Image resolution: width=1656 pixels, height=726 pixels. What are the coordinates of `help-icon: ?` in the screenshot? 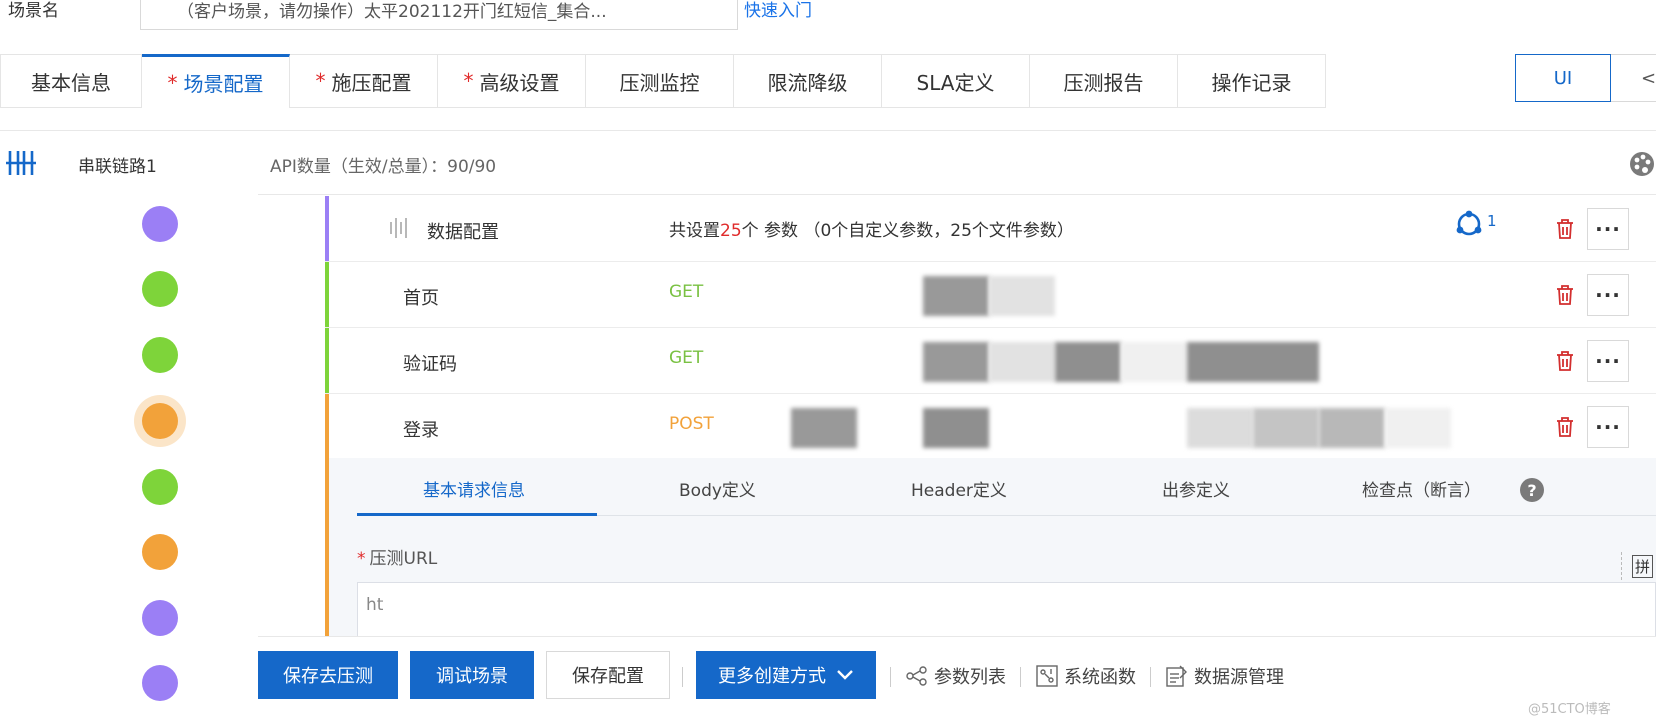 It's located at (1532, 490).